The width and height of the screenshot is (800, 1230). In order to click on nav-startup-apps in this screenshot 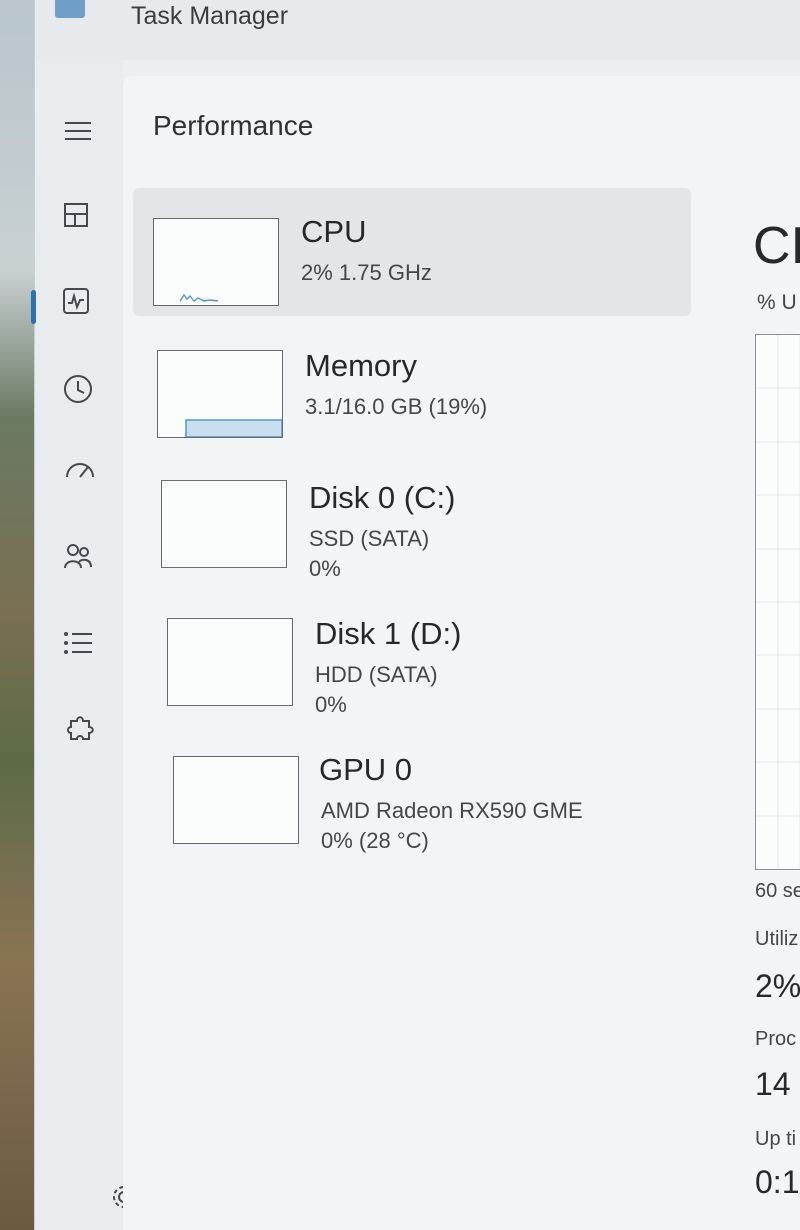, I will do `click(80, 471)`.